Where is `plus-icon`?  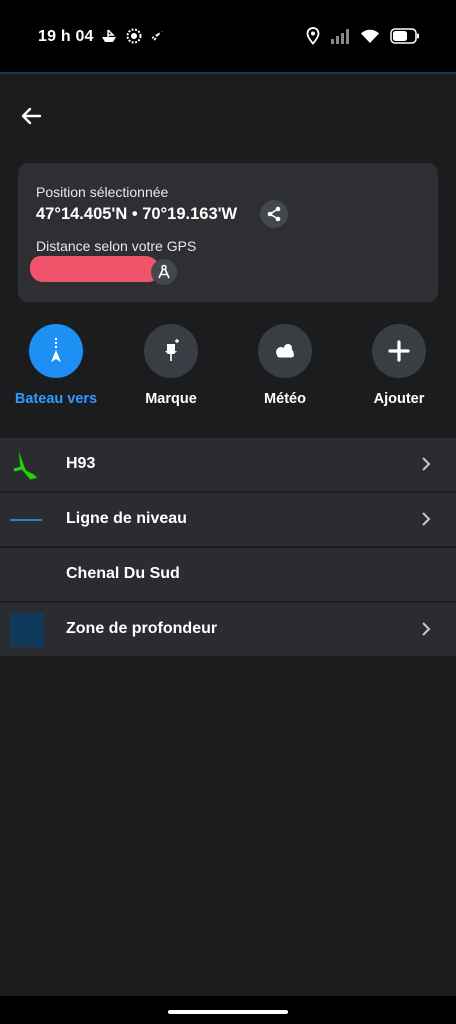 plus-icon is located at coordinates (399, 351).